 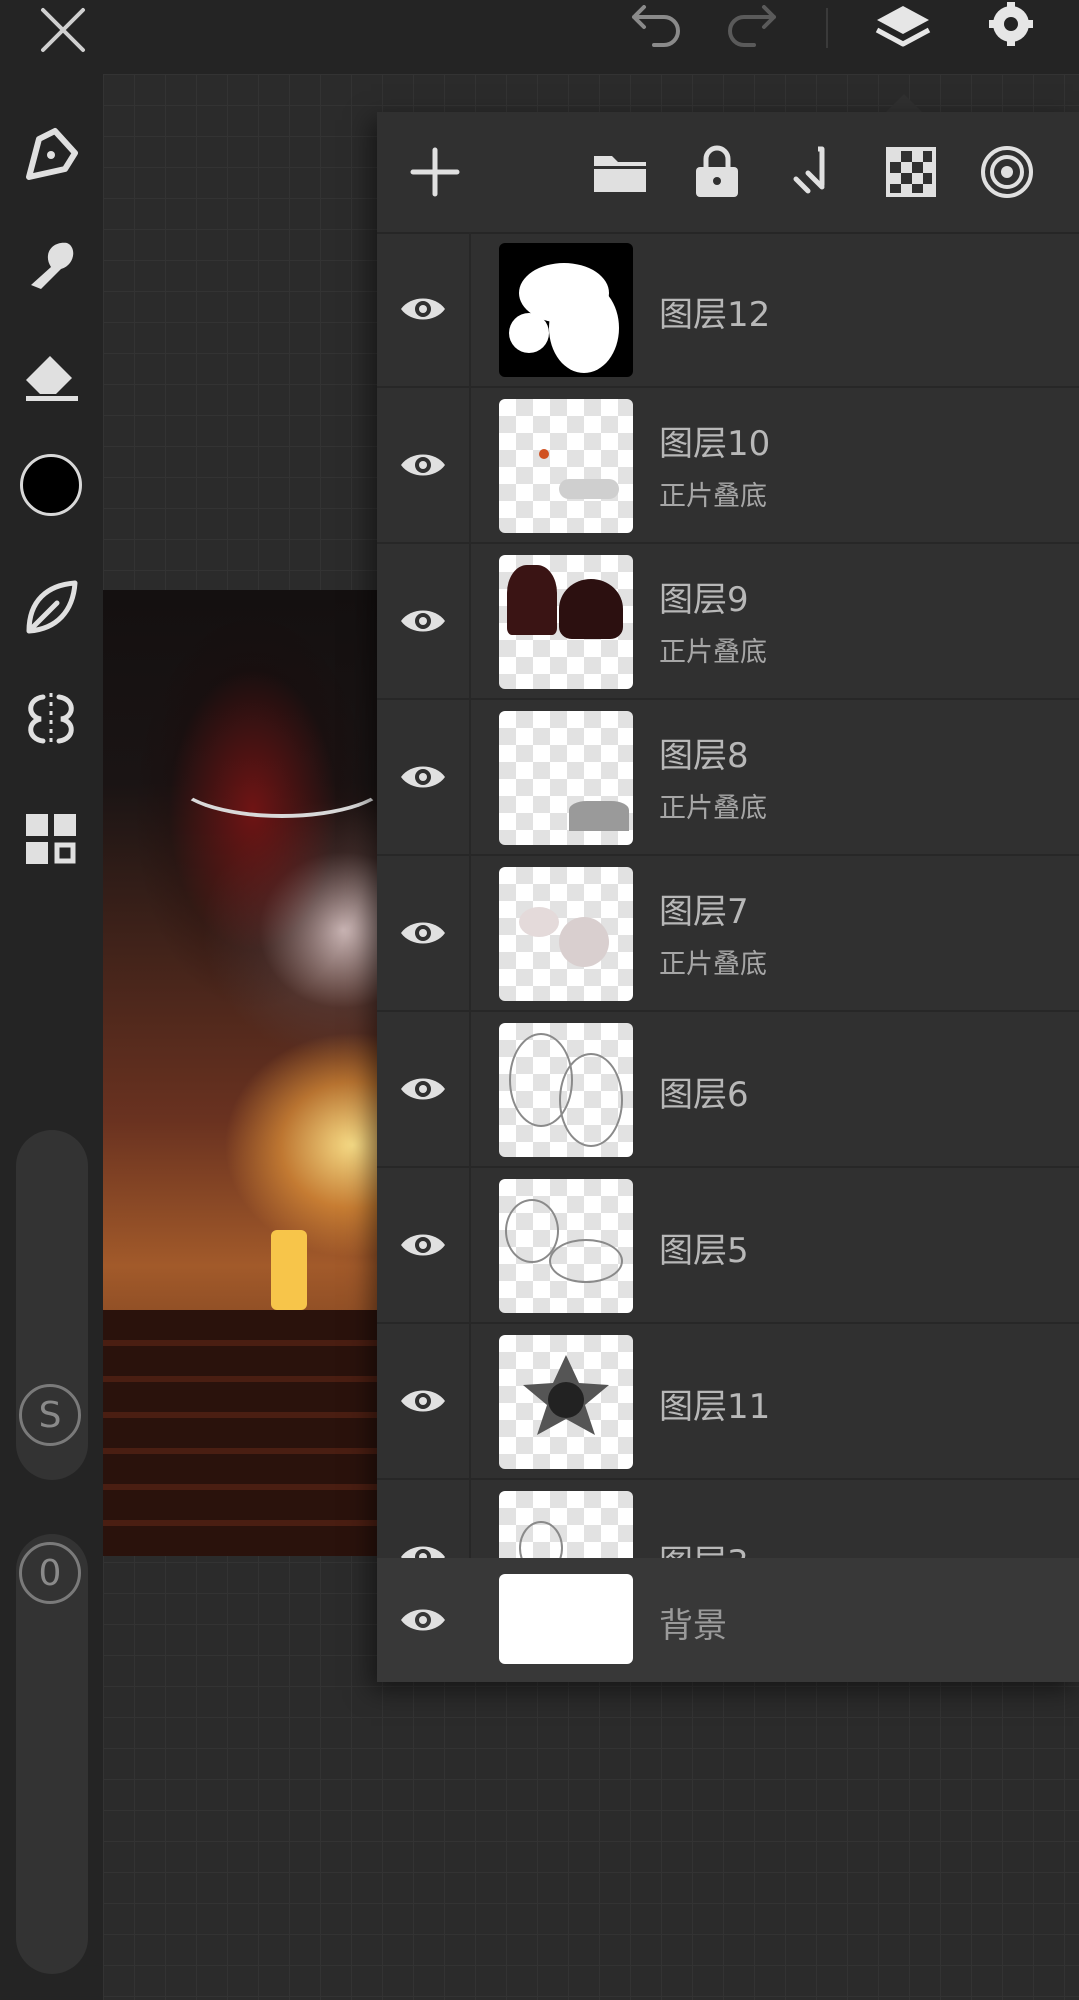 What do you see at coordinates (51, 375) in the screenshot?
I see `eraser-icon` at bounding box center [51, 375].